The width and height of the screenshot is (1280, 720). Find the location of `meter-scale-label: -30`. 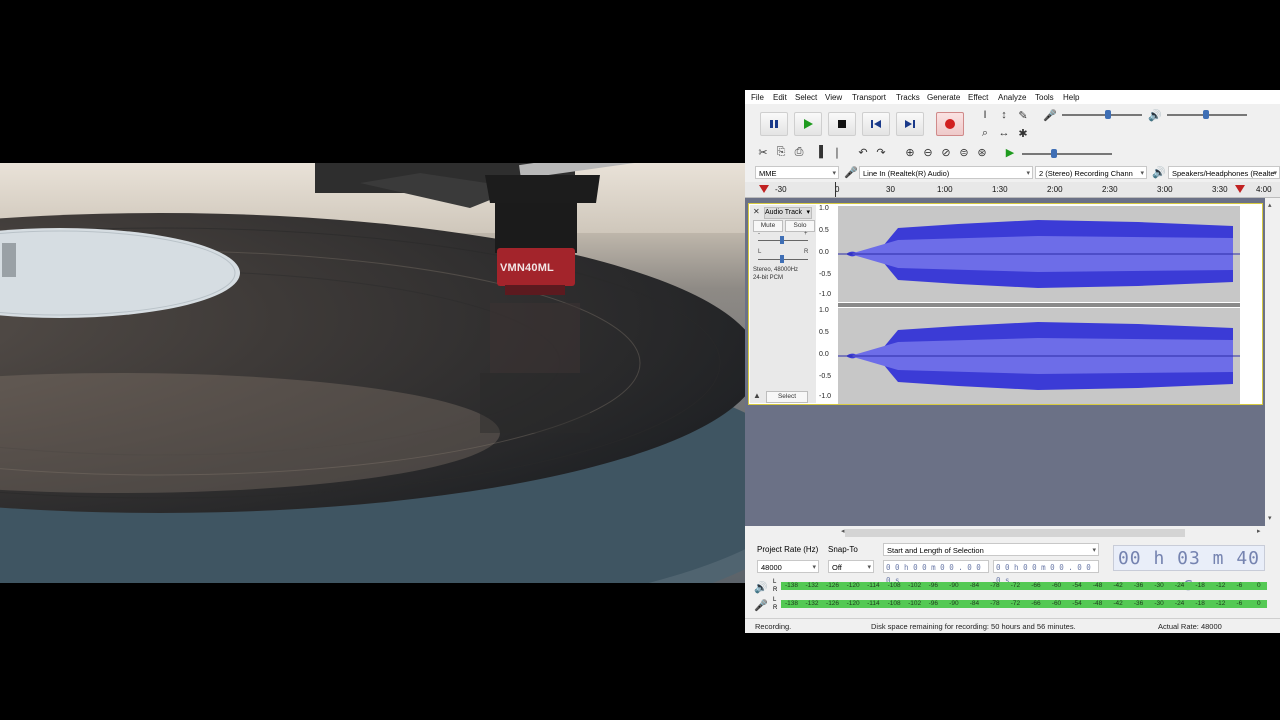

meter-scale-label: -30 is located at coordinates (1159, 585).